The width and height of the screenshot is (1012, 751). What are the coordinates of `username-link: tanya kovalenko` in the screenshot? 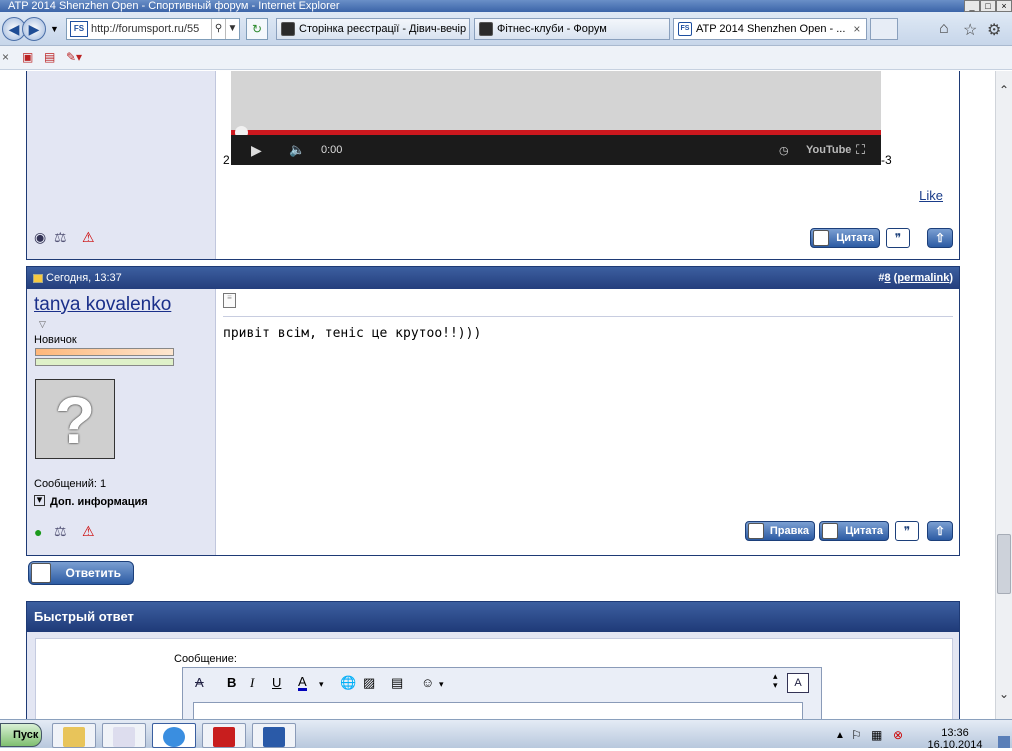 It's located at (102, 305).